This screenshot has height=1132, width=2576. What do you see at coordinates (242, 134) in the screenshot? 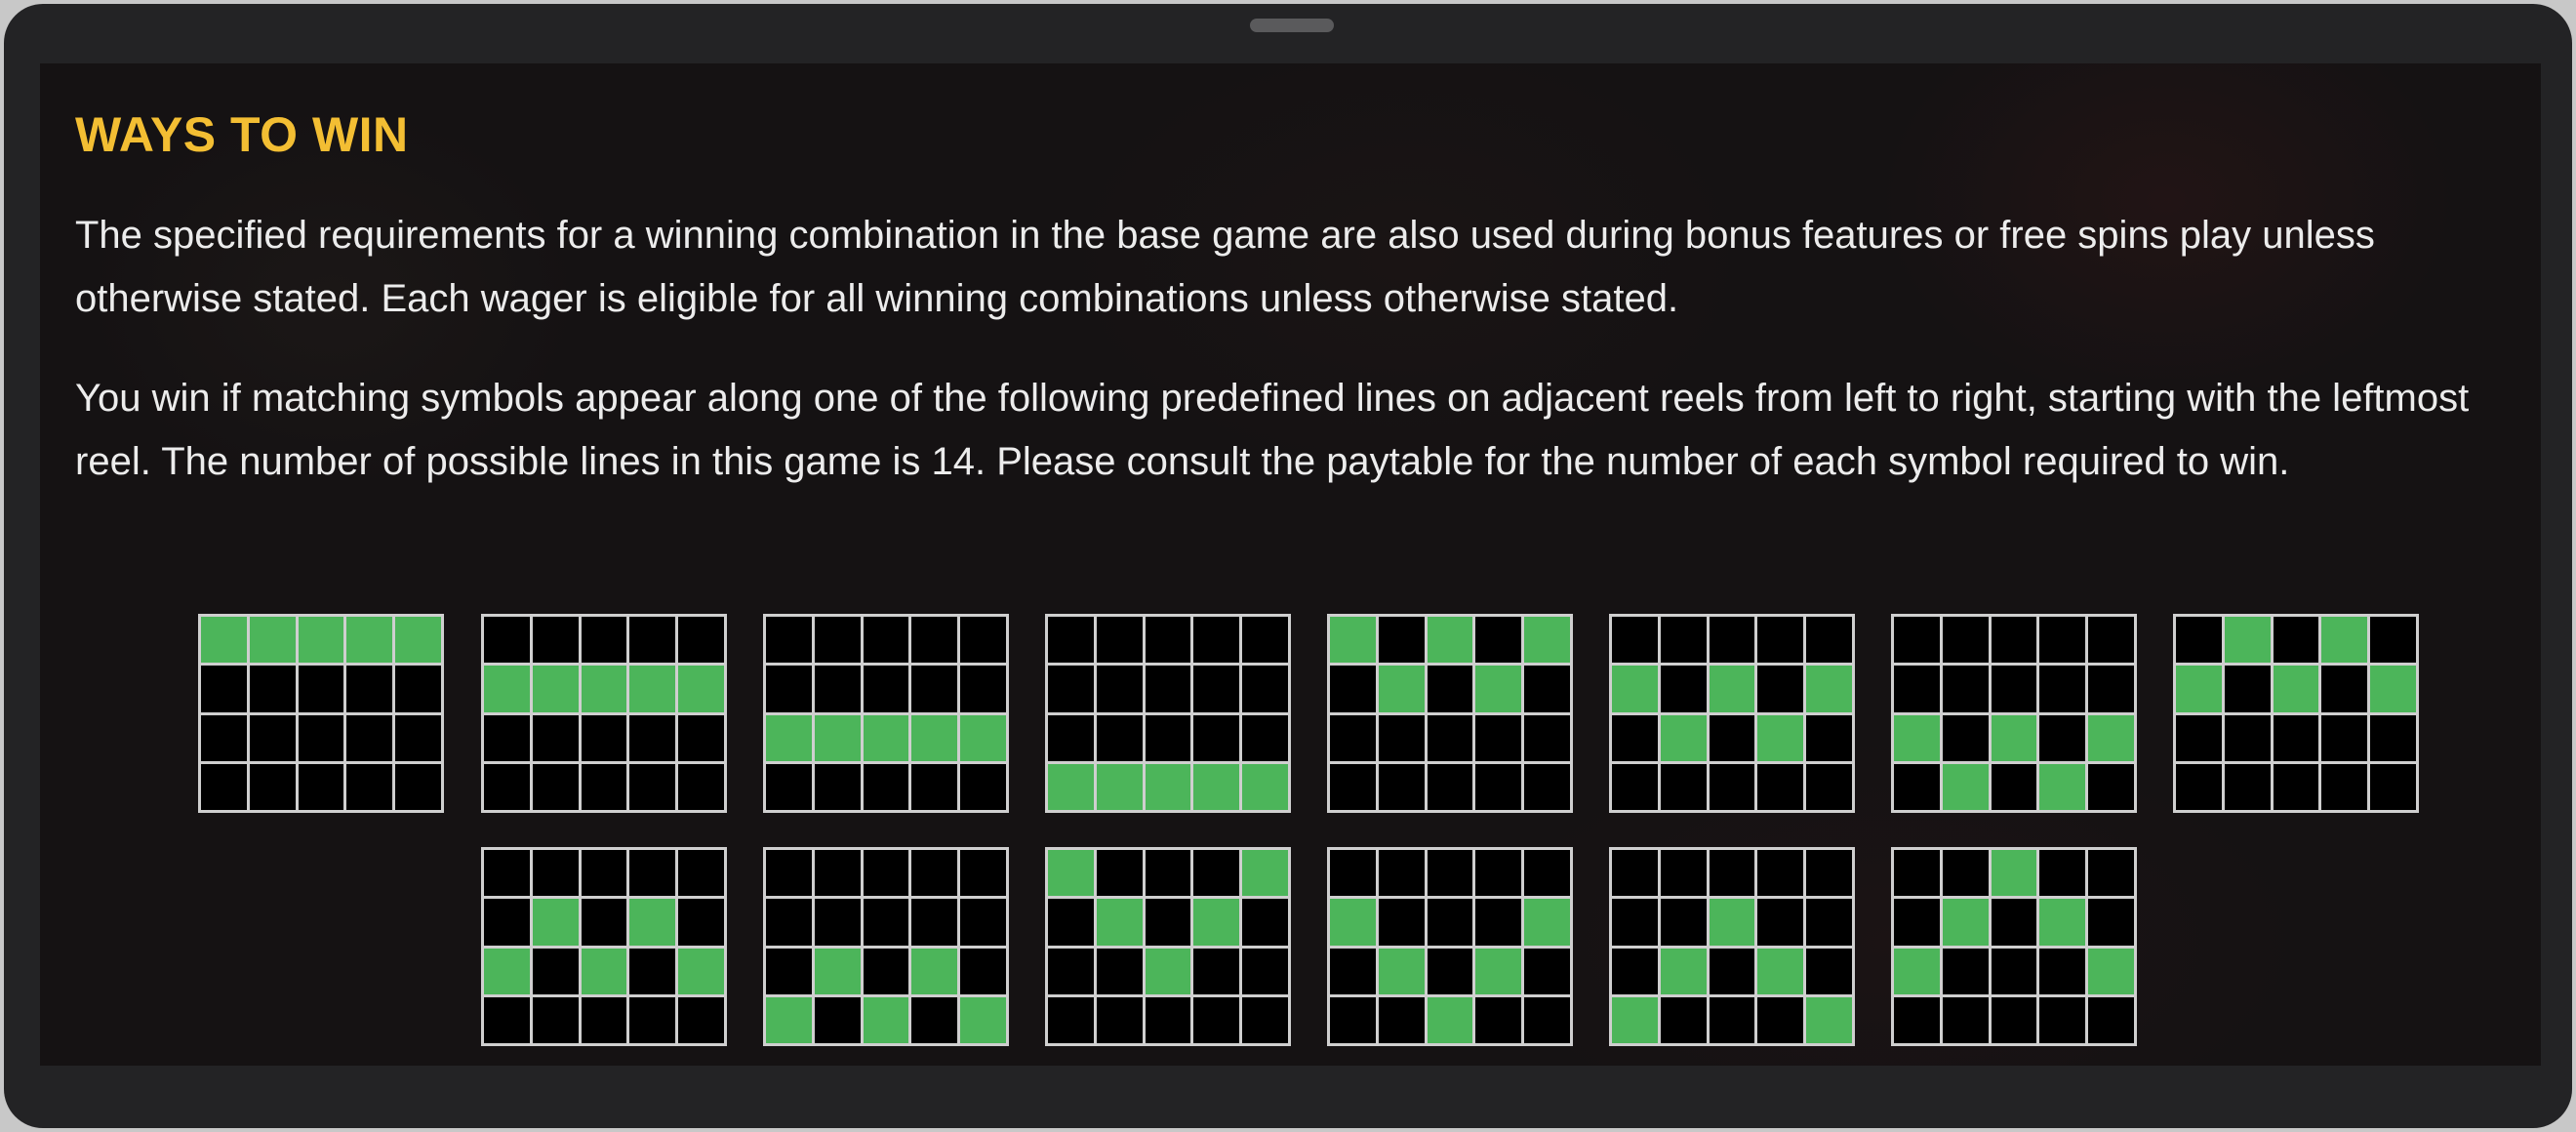
I see `section-title: WAYS TO WIN` at bounding box center [242, 134].